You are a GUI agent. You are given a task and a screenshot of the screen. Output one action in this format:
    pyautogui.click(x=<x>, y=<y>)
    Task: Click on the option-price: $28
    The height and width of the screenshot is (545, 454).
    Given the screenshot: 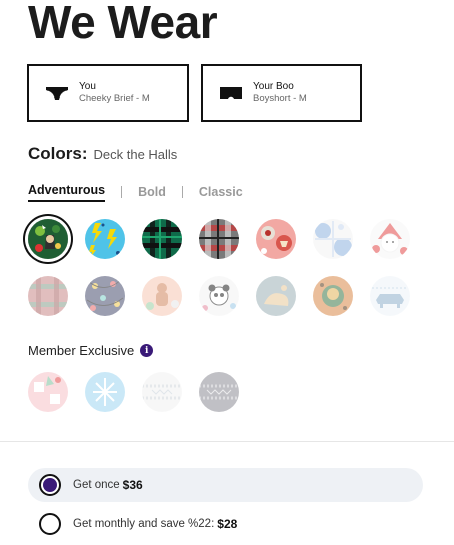 What is the action you would take?
    pyautogui.click(x=227, y=524)
    